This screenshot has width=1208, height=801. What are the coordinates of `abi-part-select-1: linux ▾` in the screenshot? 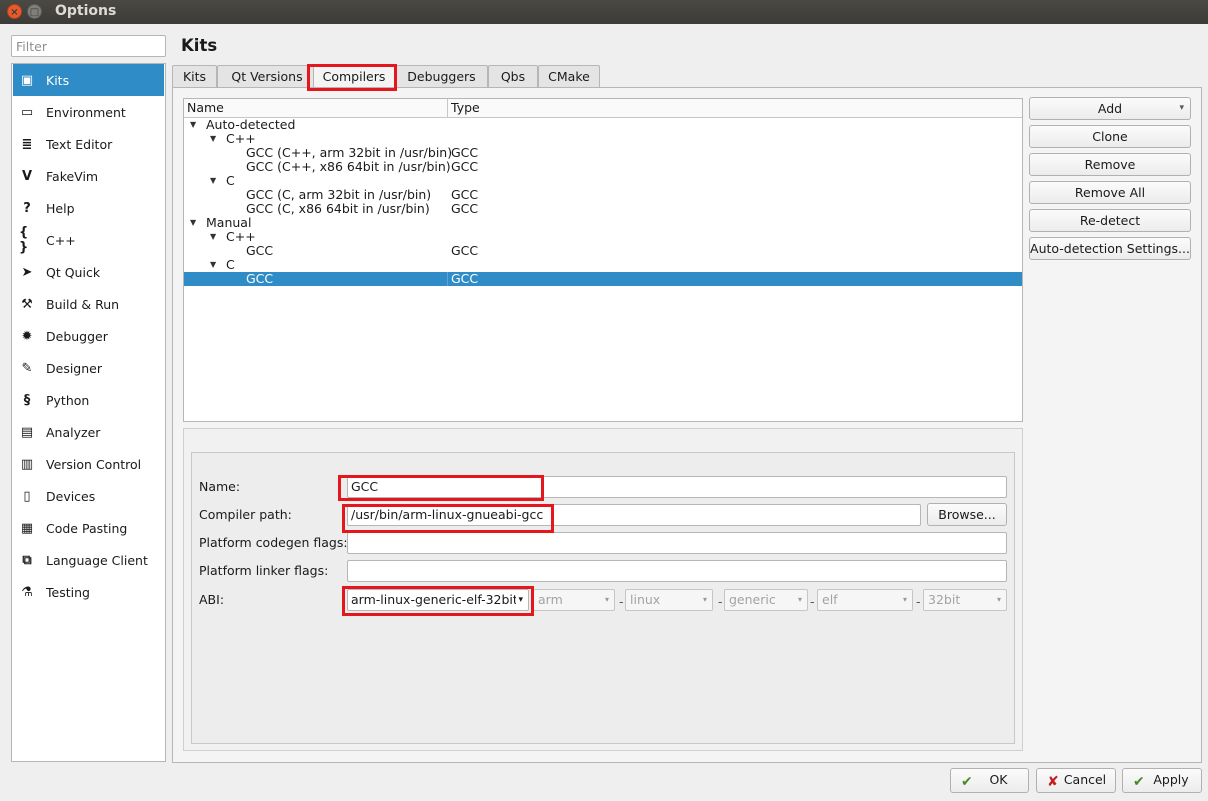 It's located at (669, 600).